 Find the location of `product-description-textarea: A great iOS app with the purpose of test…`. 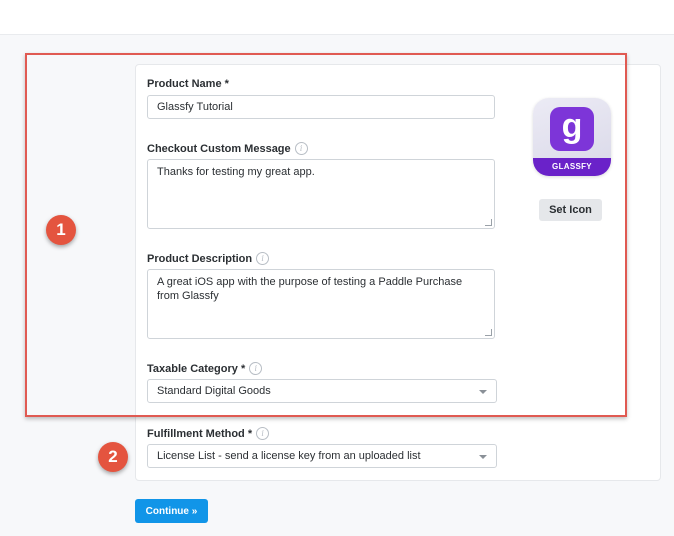

product-description-textarea: A great iOS app with the purpose of test… is located at coordinates (321, 304).